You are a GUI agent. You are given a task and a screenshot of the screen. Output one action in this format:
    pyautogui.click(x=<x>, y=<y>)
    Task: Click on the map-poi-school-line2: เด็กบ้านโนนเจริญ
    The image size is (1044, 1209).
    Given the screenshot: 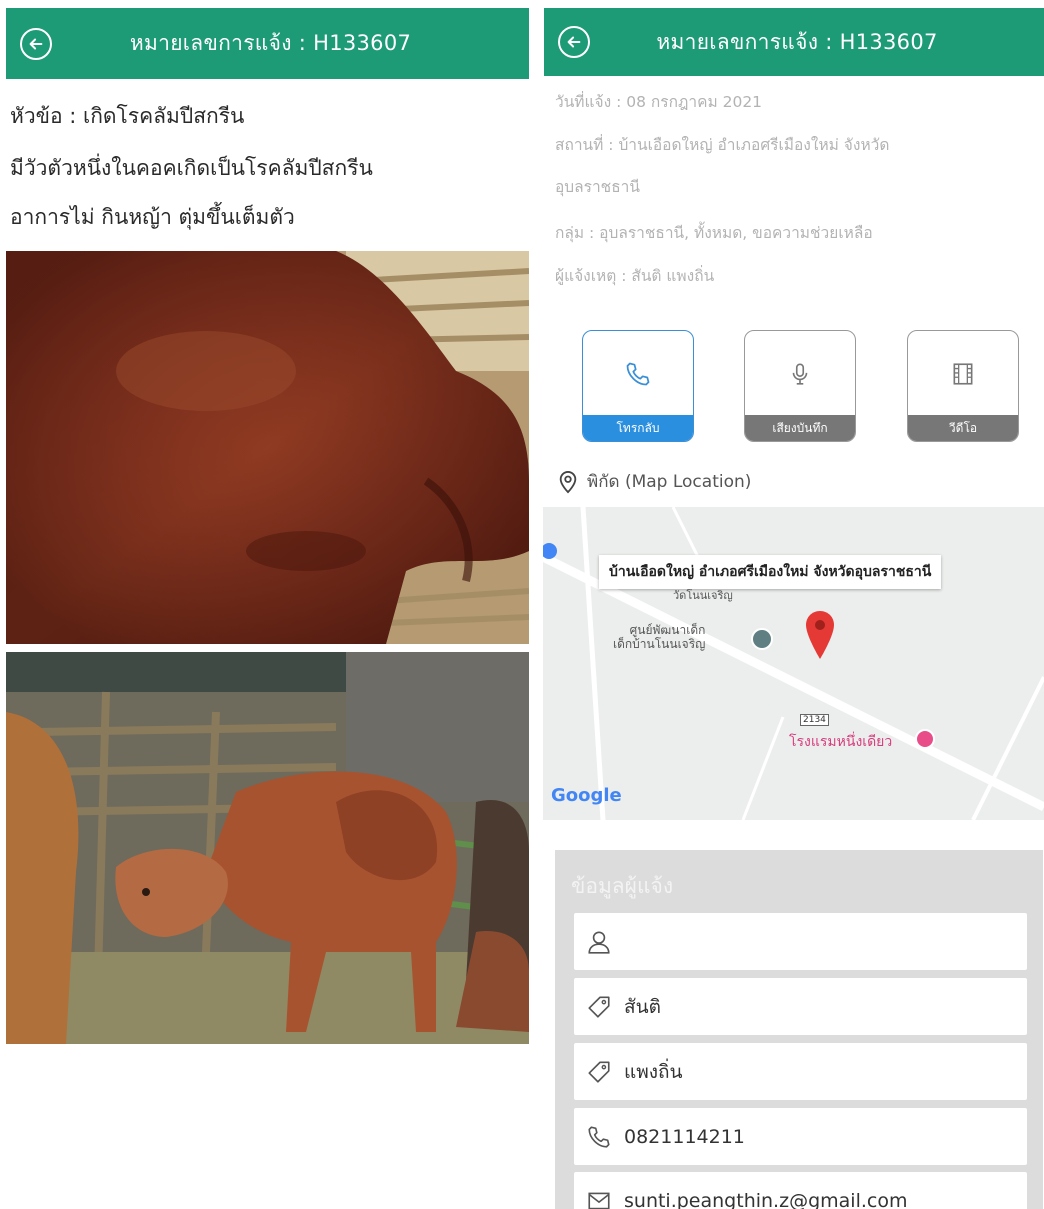 What is the action you would take?
    pyautogui.click(x=659, y=644)
    